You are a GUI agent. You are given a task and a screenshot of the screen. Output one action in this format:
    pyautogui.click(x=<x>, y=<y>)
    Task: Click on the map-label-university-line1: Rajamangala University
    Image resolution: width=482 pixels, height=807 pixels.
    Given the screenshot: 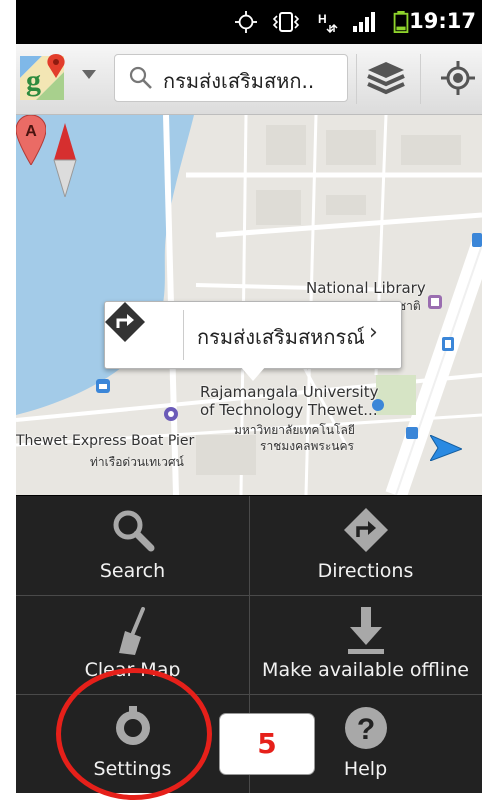 What is the action you would take?
    pyautogui.click(x=289, y=392)
    